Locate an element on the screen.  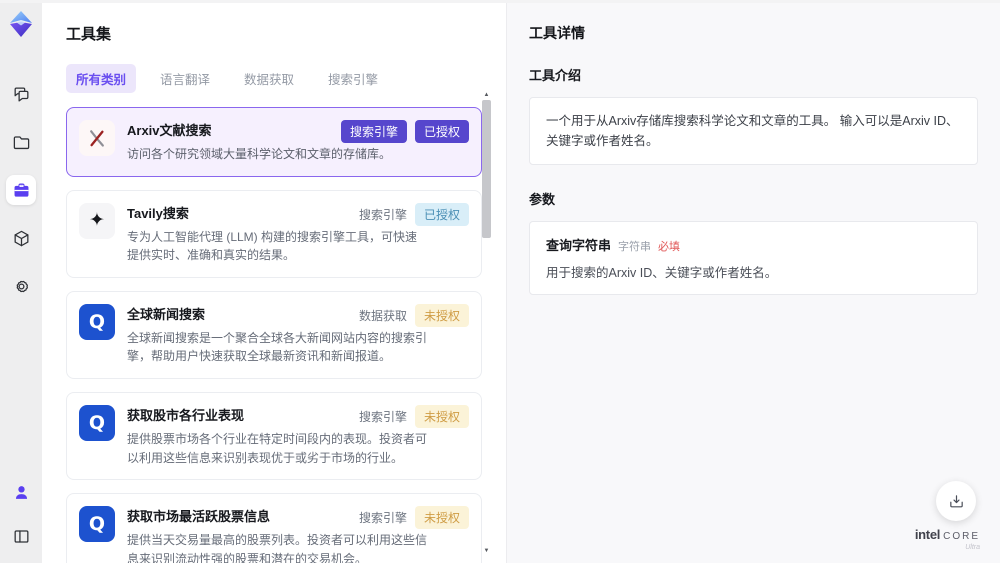
brand-intel-text: intel is located at coordinates (927, 534).